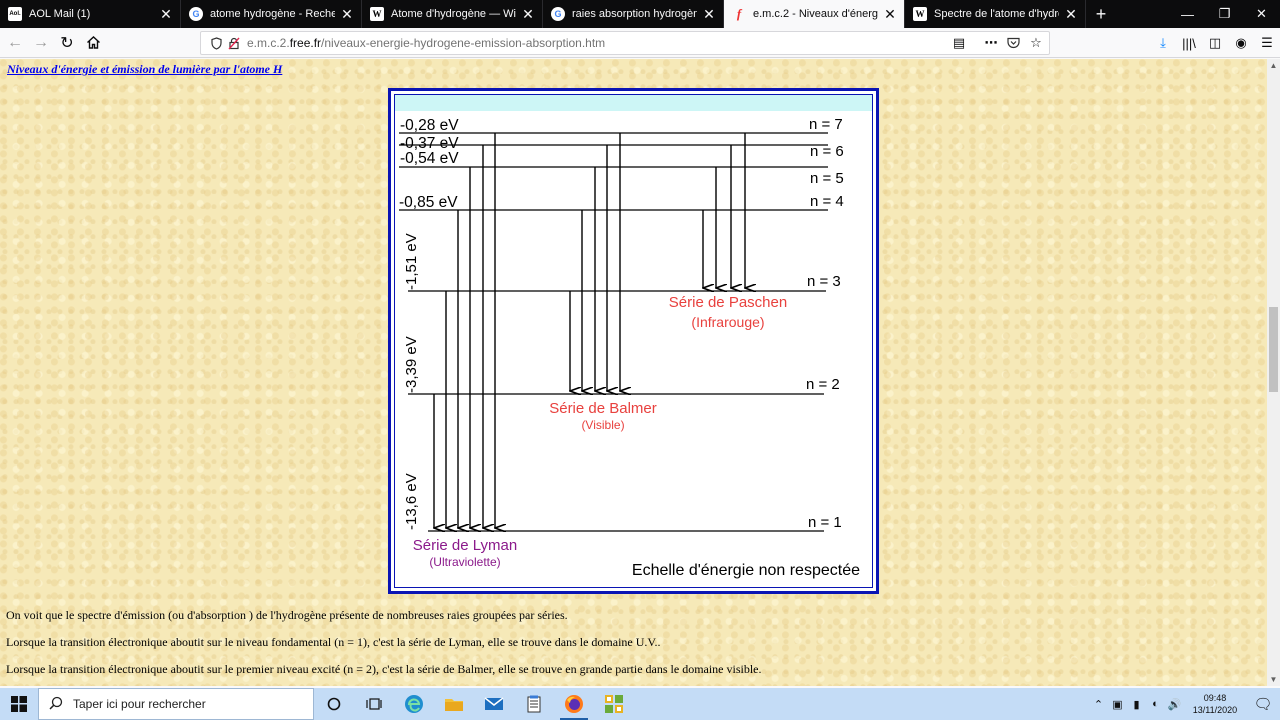 This screenshot has height=720, width=1280. Describe the element at coordinates (464, 562) in the screenshot. I see `lyman-series-domain: (Ultraviolette)` at that location.